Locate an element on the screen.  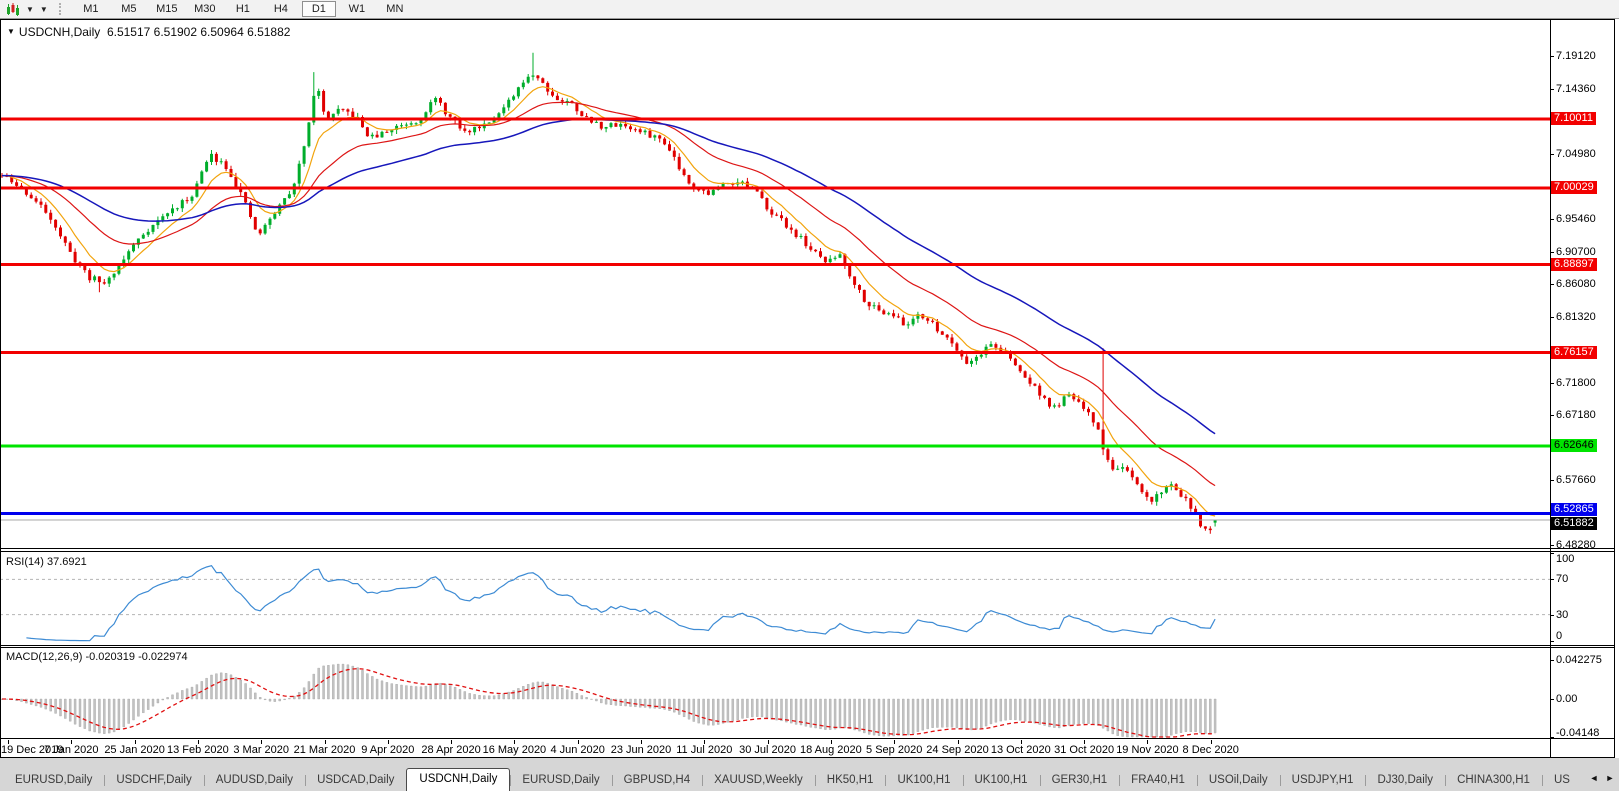
symbol-tab-china300-h1: CHINA300,H1 is located at coordinates (1493, 780).